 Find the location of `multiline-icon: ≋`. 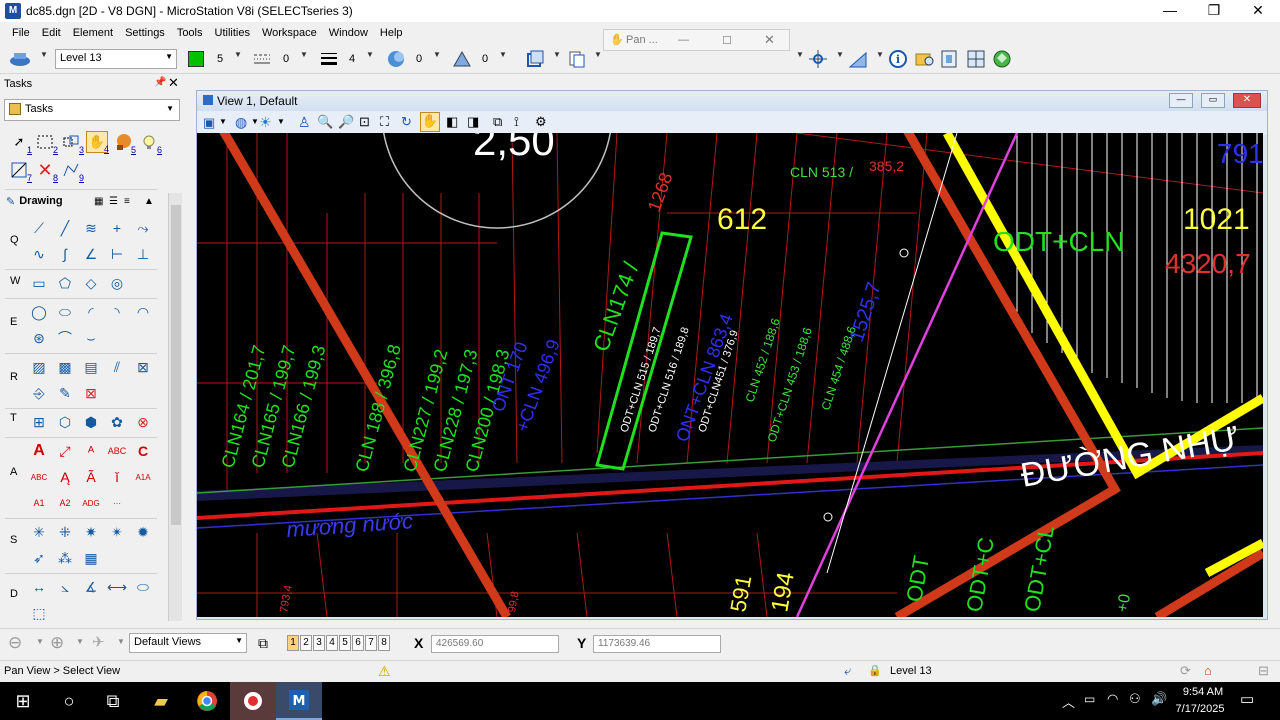

multiline-icon: ≋ is located at coordinates (91, 228).